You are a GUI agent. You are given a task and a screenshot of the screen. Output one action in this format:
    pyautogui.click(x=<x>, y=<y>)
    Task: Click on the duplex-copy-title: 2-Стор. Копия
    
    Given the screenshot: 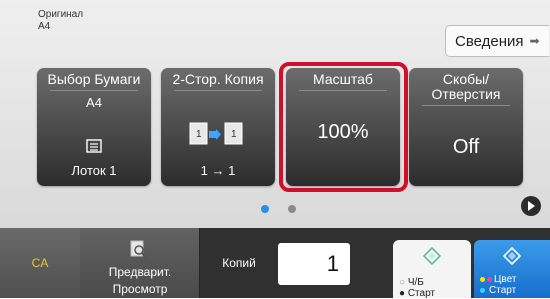 What is the action you would take?
    pyautogui.click(x=218, y=79)
    